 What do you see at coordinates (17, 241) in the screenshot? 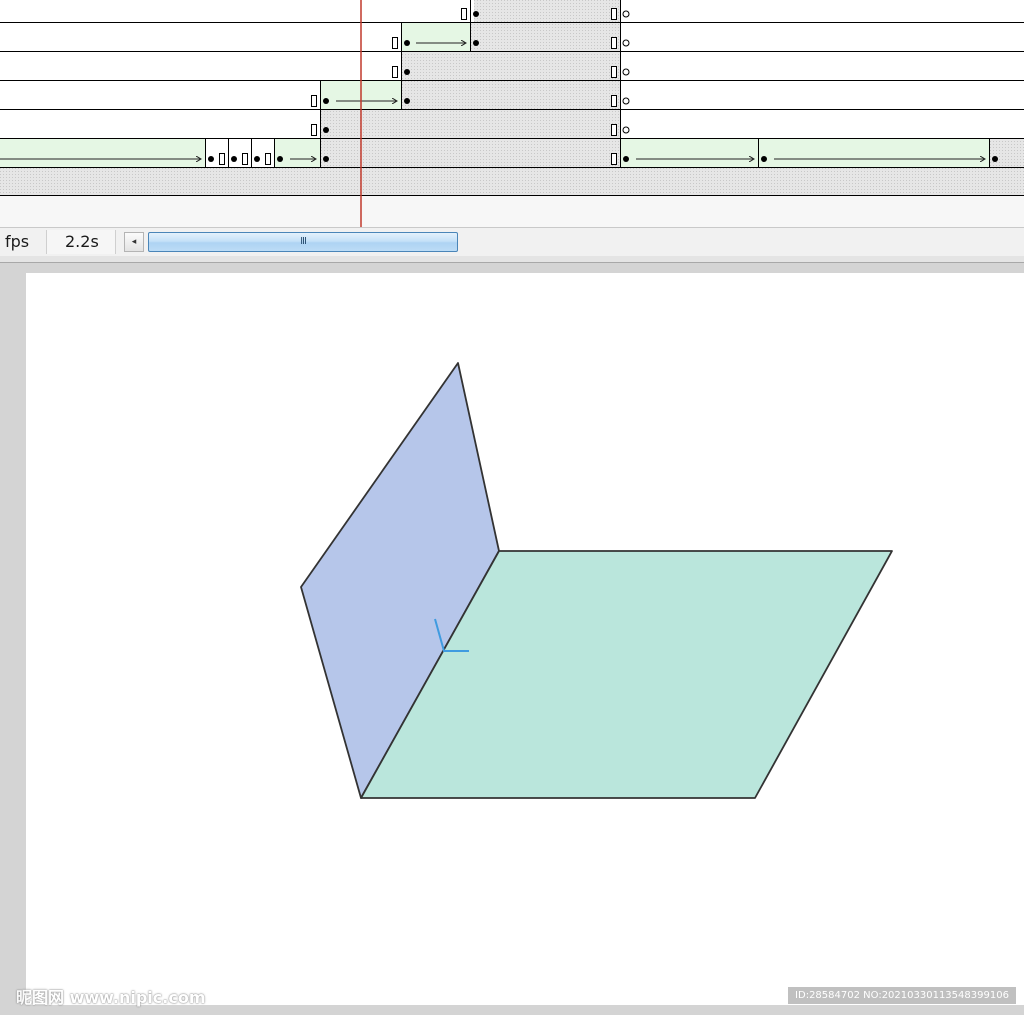
I see `fps-label: fps` at bounding box center [17, 241].